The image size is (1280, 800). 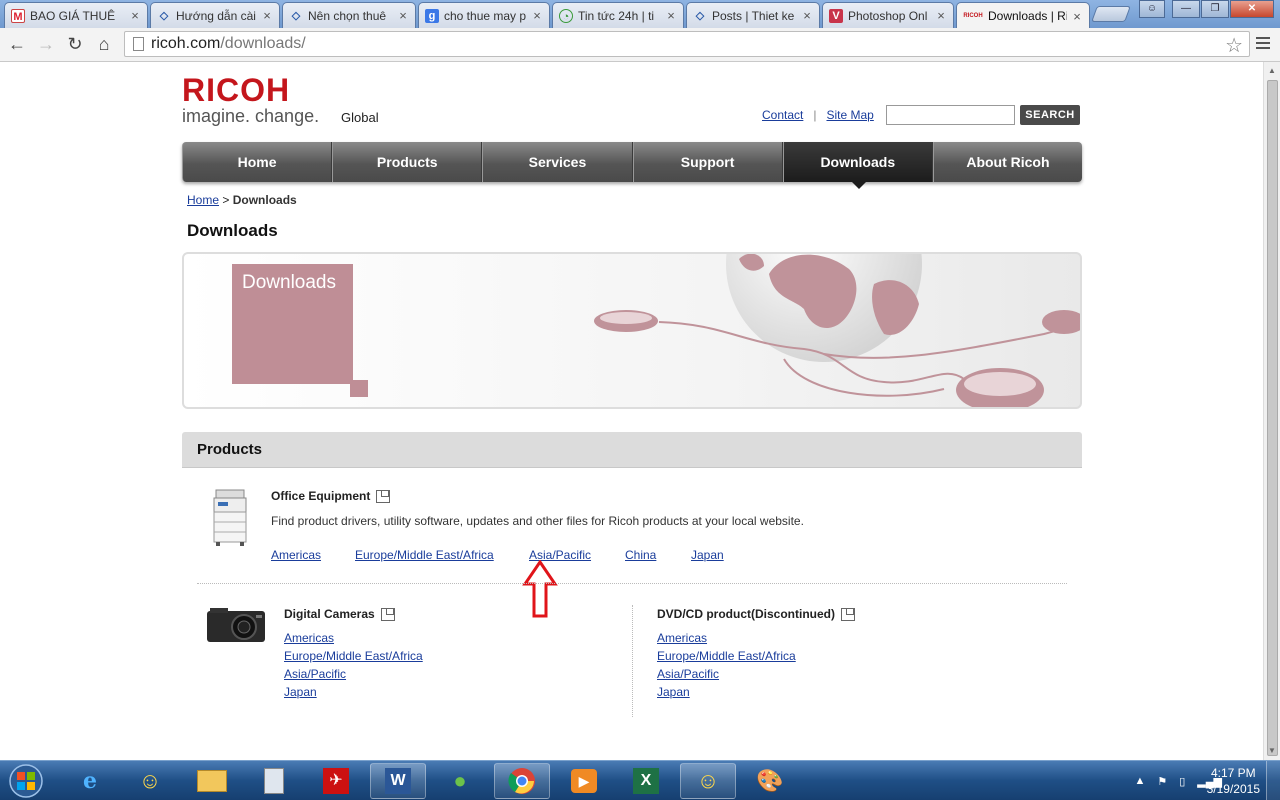 I want to click on nav-products: Products, so click(x=407, y=162).